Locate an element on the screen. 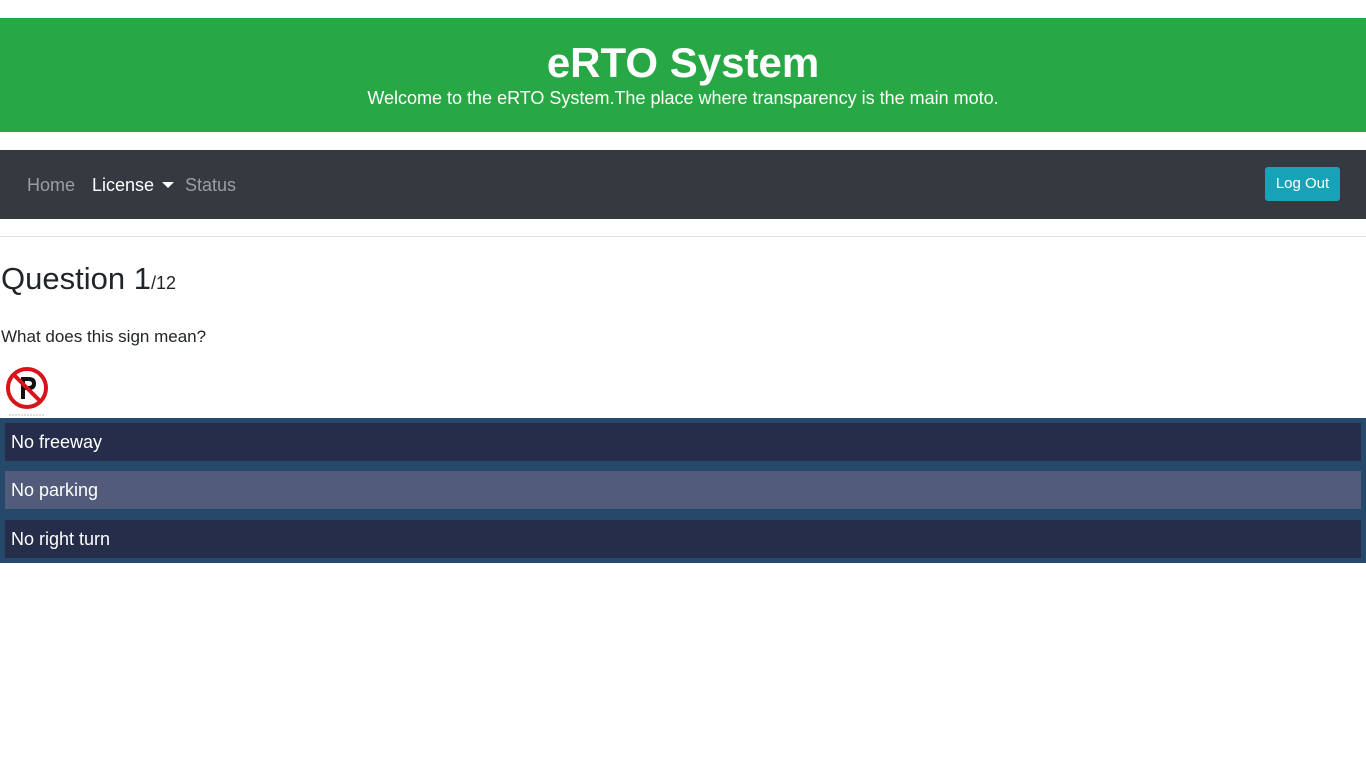 The height and width of the screenshot is (768, 1366). nav-item-license: License is located at coordinates (133, 185).